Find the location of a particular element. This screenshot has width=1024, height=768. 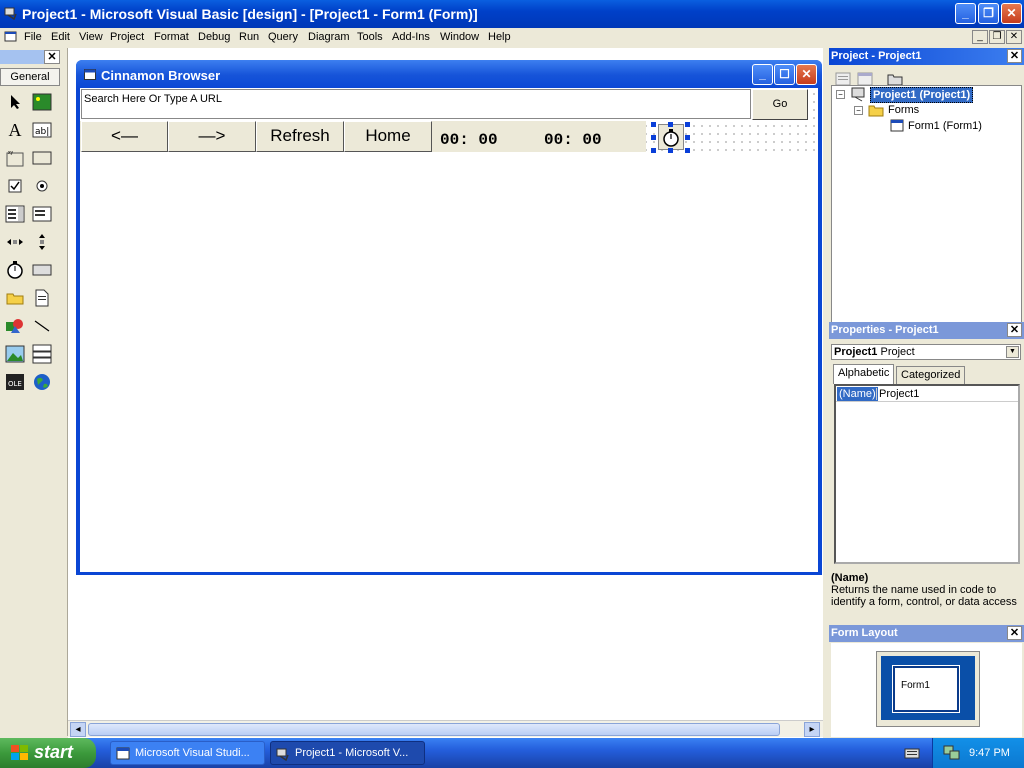

menu-window: Window is located at coordinates (459, 37).